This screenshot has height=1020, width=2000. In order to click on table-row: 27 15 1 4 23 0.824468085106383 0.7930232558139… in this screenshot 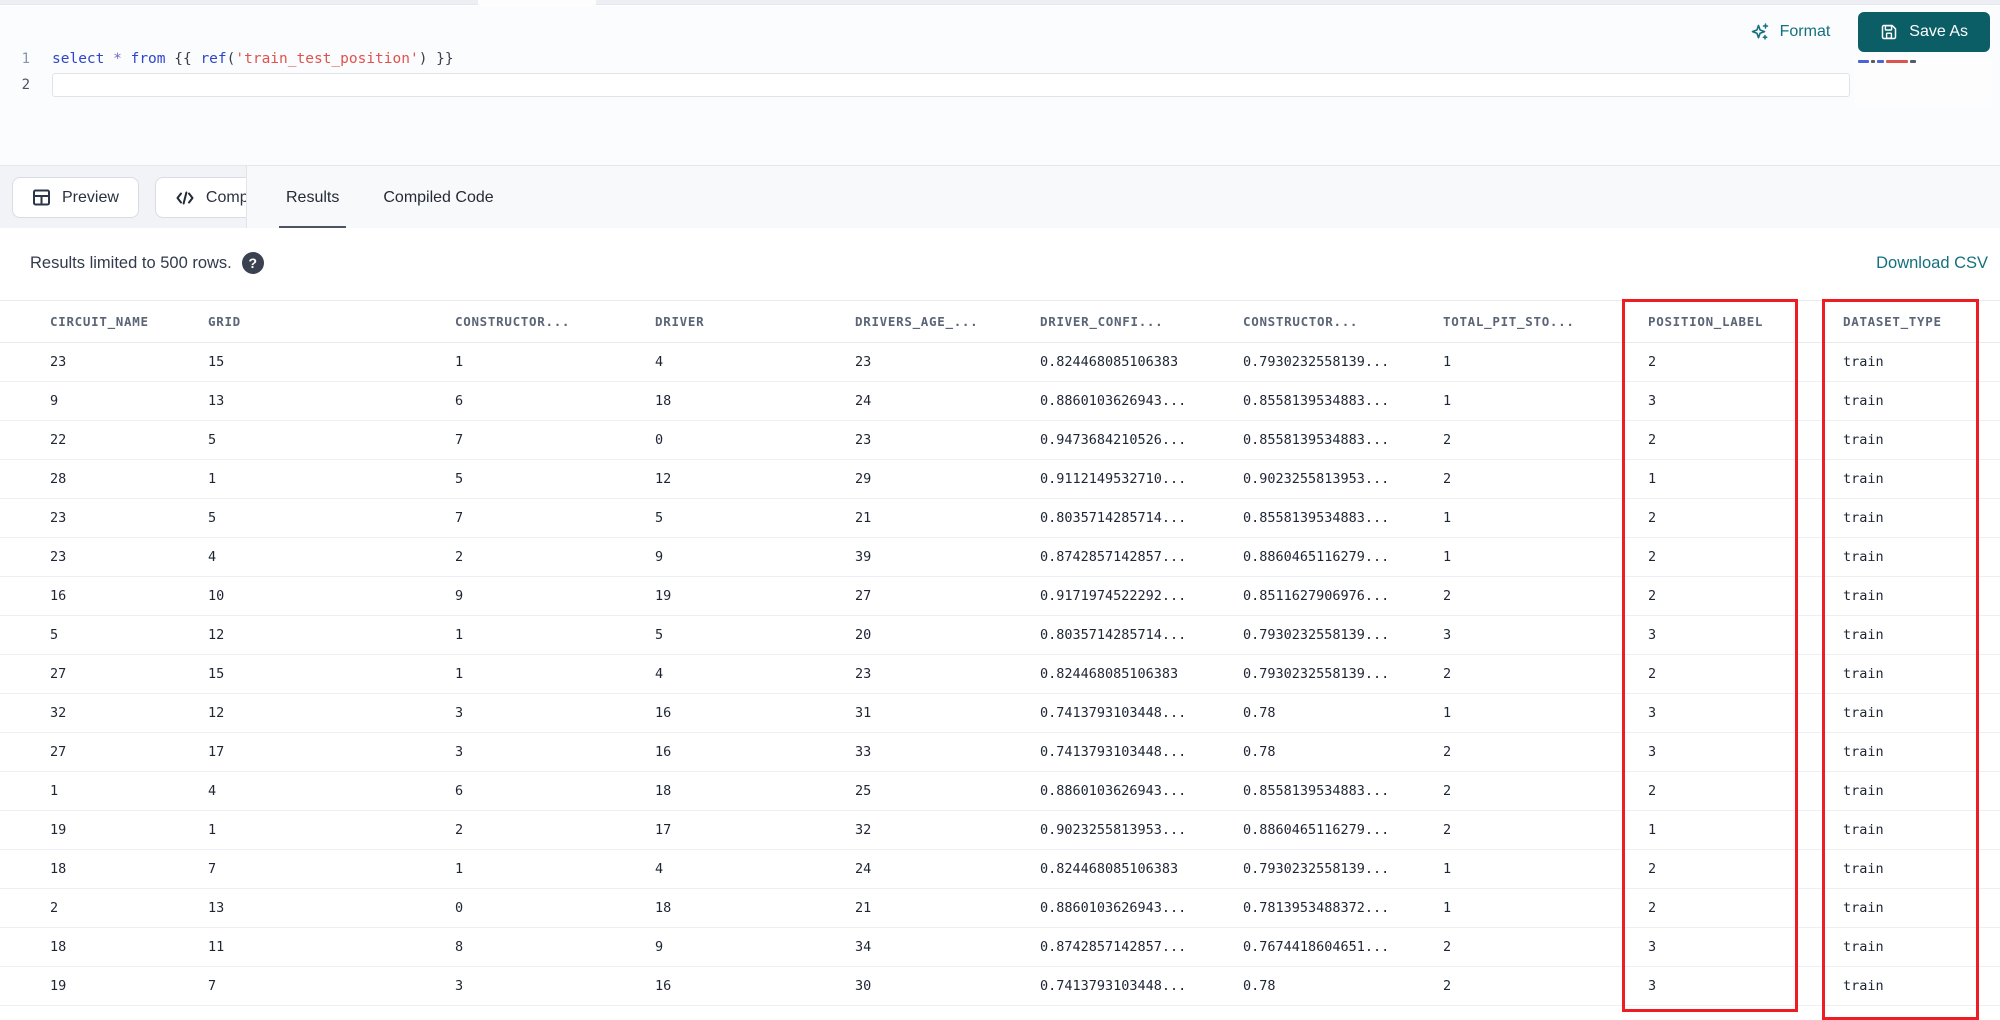, I will do `click(1000, 674)`.